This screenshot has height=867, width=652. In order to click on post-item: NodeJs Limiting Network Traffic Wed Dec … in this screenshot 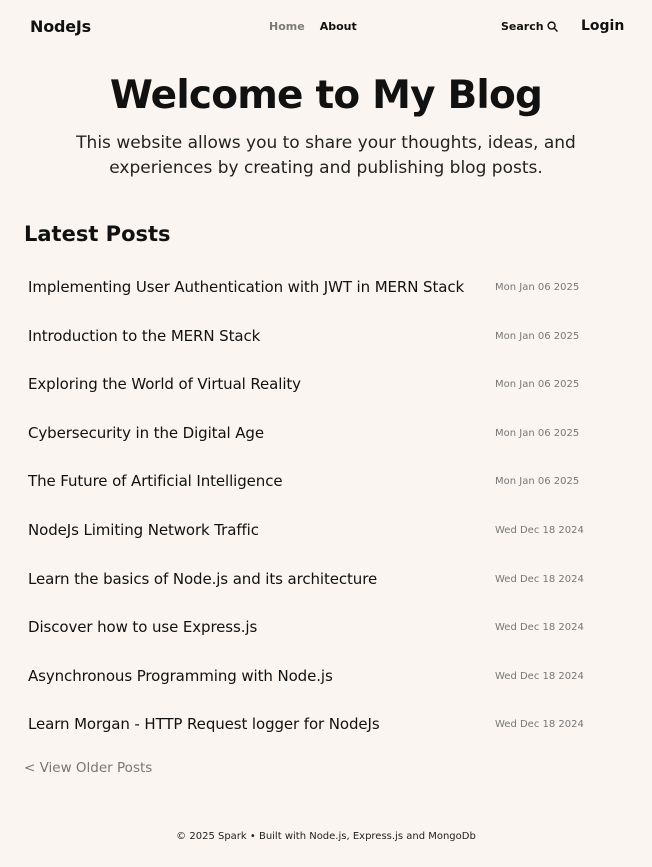, I will do `click(326, 531)`.